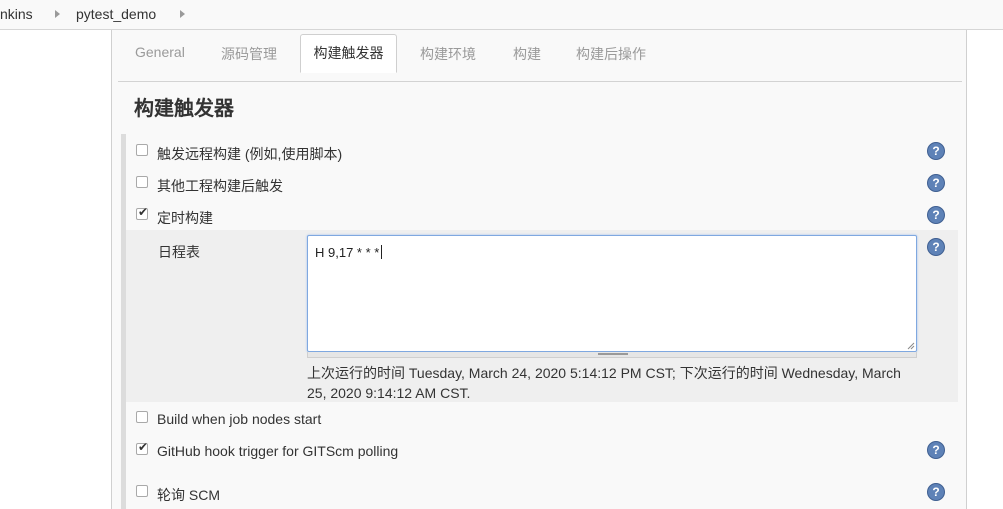 The width and height of the screenshot is (1003, 509). I want to click on trigger-label-github-hook: GitHub hook trigger for GITScm polling, so click(278, 451).